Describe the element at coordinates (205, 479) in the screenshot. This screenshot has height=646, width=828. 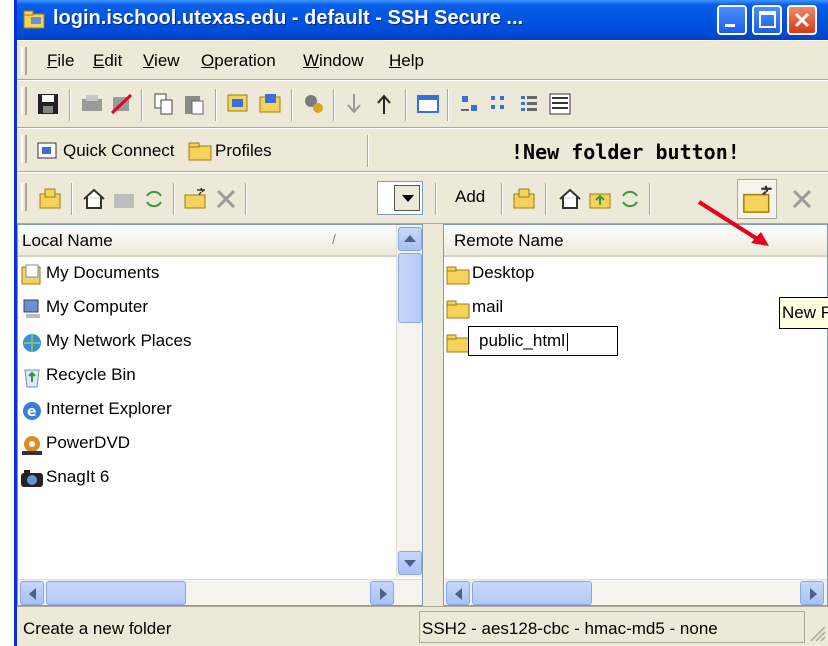
I see `list-item: SnagIt 6` at that location.